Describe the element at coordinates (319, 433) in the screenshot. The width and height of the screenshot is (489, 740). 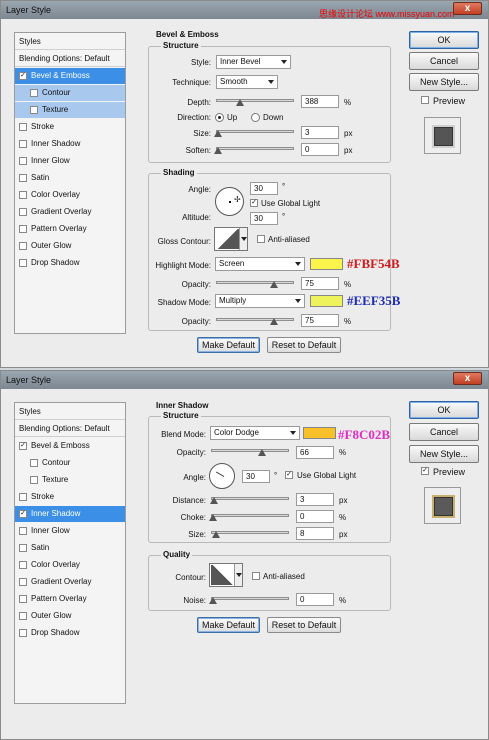
I see `blend-color-swatch` at that location.